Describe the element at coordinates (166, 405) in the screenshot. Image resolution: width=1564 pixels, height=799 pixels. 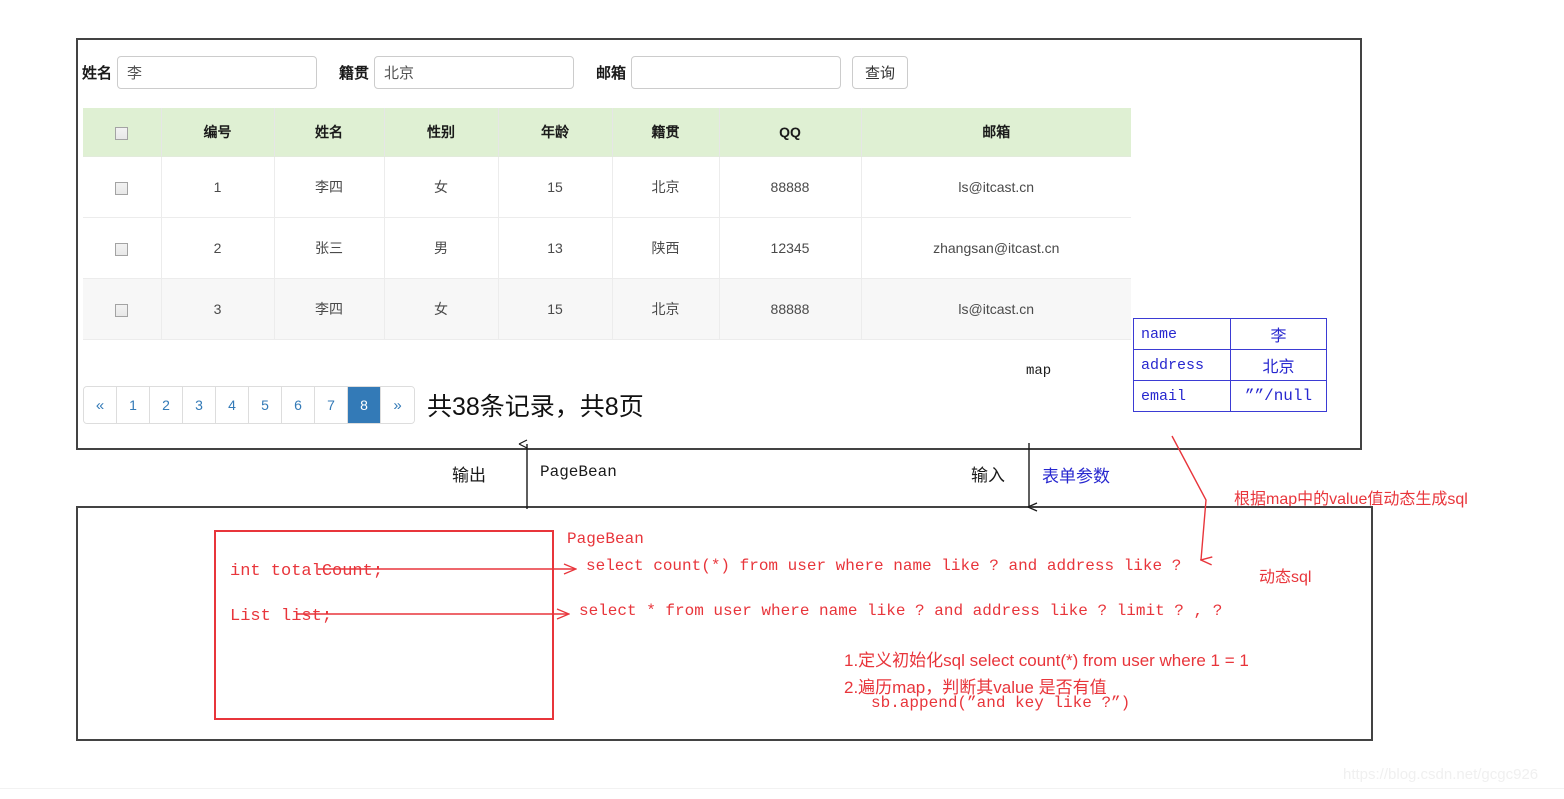
I see `page-button-2: 2` at that location.